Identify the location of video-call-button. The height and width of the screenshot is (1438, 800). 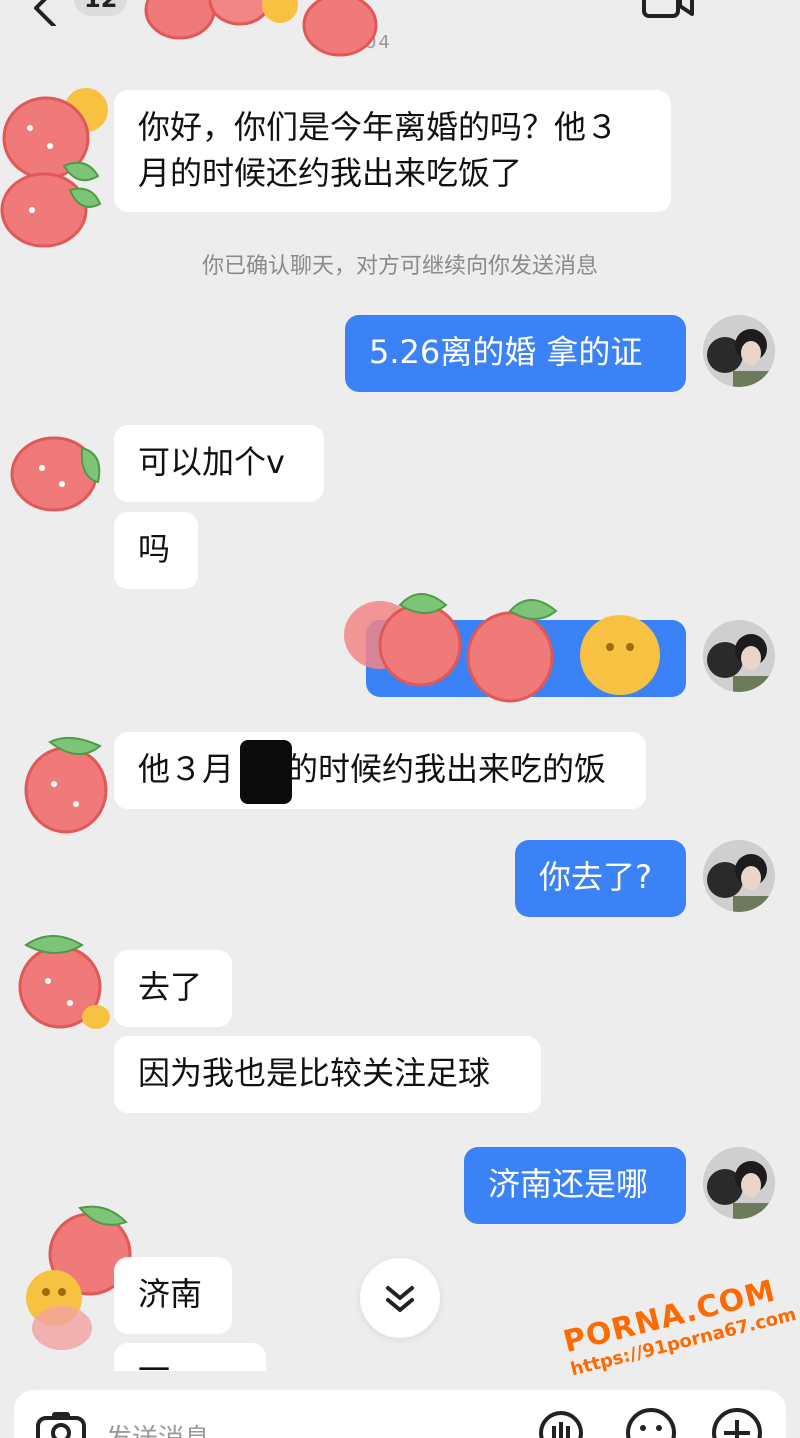
(668, 10).